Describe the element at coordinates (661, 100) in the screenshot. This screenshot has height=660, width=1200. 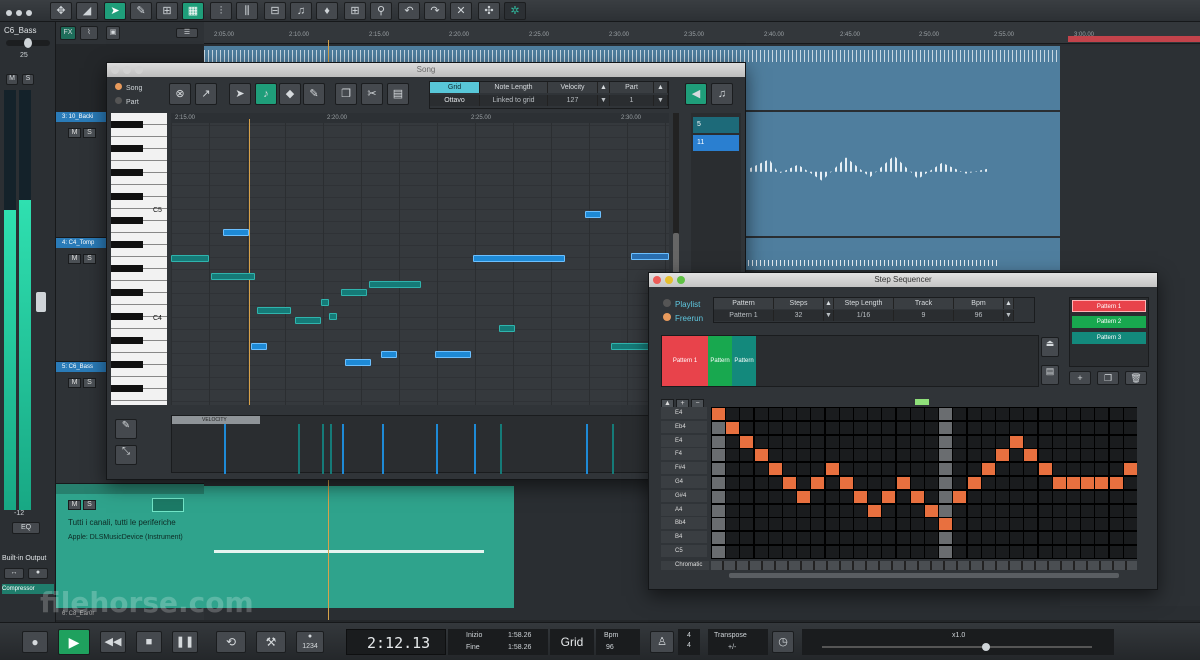
I see `part-down-icon: ▼` at that location.